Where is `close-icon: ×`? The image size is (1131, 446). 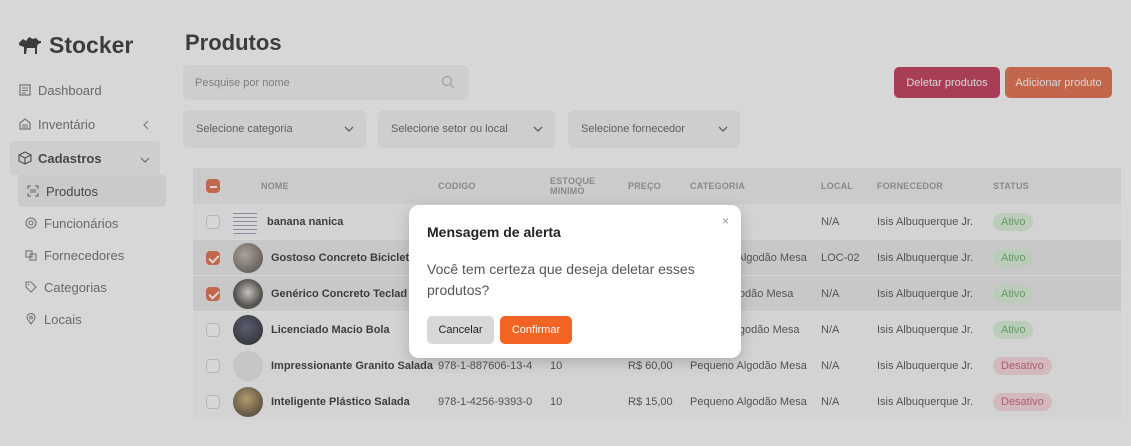 close-icon: × is located at coordinates (725, 221).